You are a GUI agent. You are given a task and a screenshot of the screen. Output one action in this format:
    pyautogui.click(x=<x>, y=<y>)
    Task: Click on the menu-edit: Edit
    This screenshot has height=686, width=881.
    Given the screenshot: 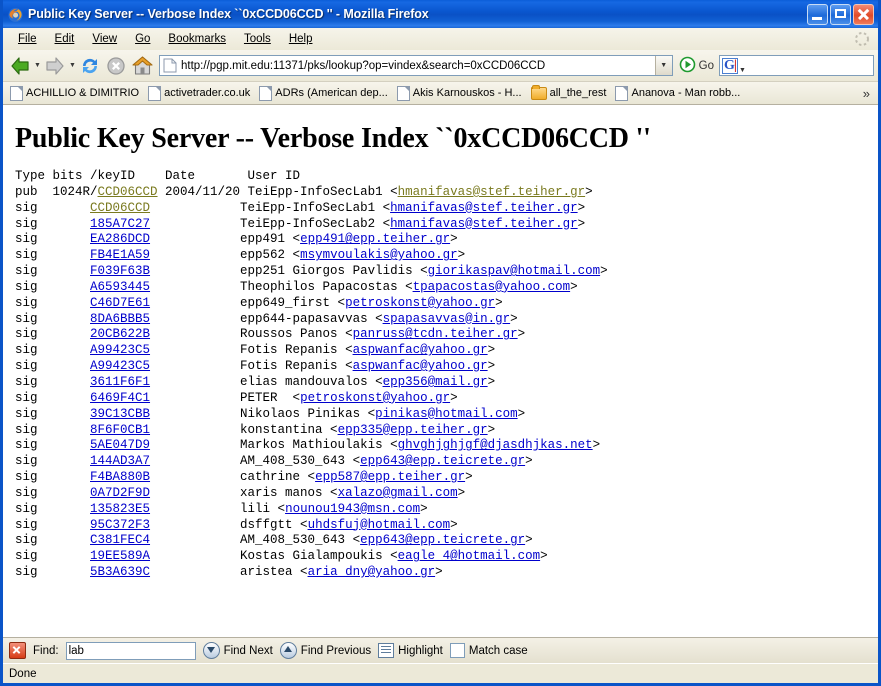 What is the action you would take?
    pyautogui.click(x=65, y=39)
    